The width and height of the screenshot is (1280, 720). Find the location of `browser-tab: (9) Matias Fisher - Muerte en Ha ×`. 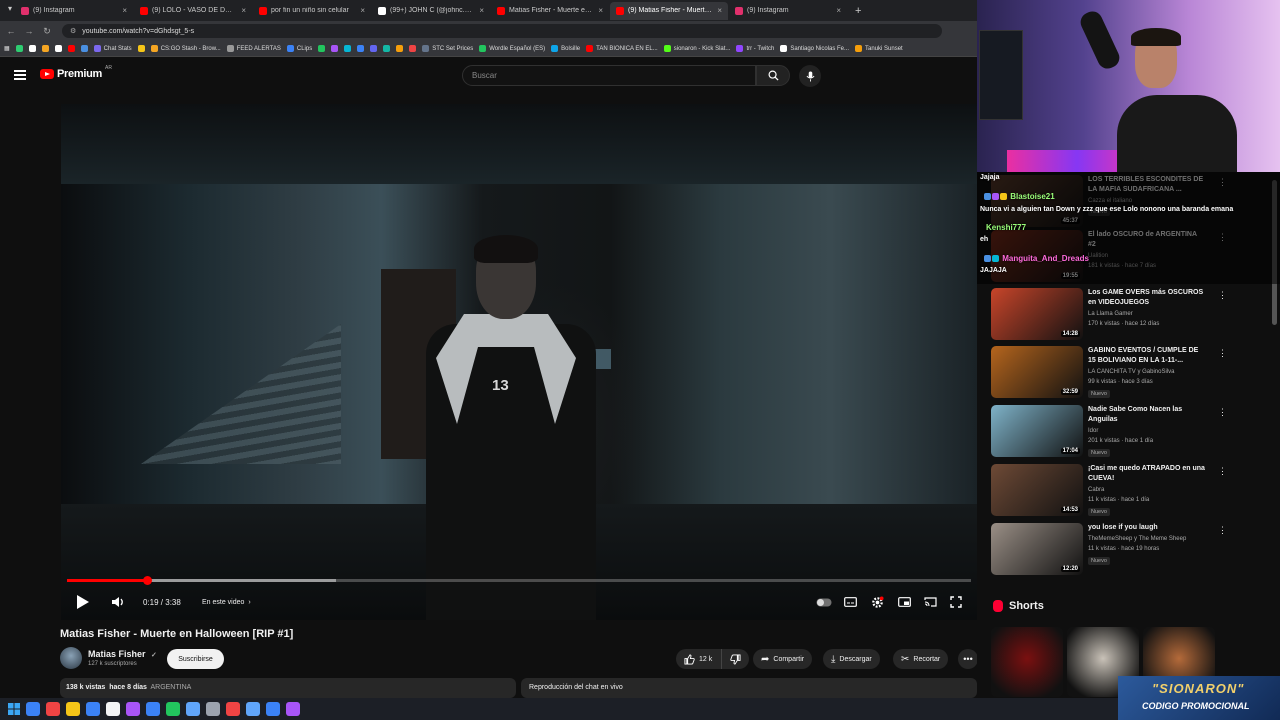

browser-tab: (9) Matias Fisher - Muerte en Ha × is located at coordinates (669, 10).